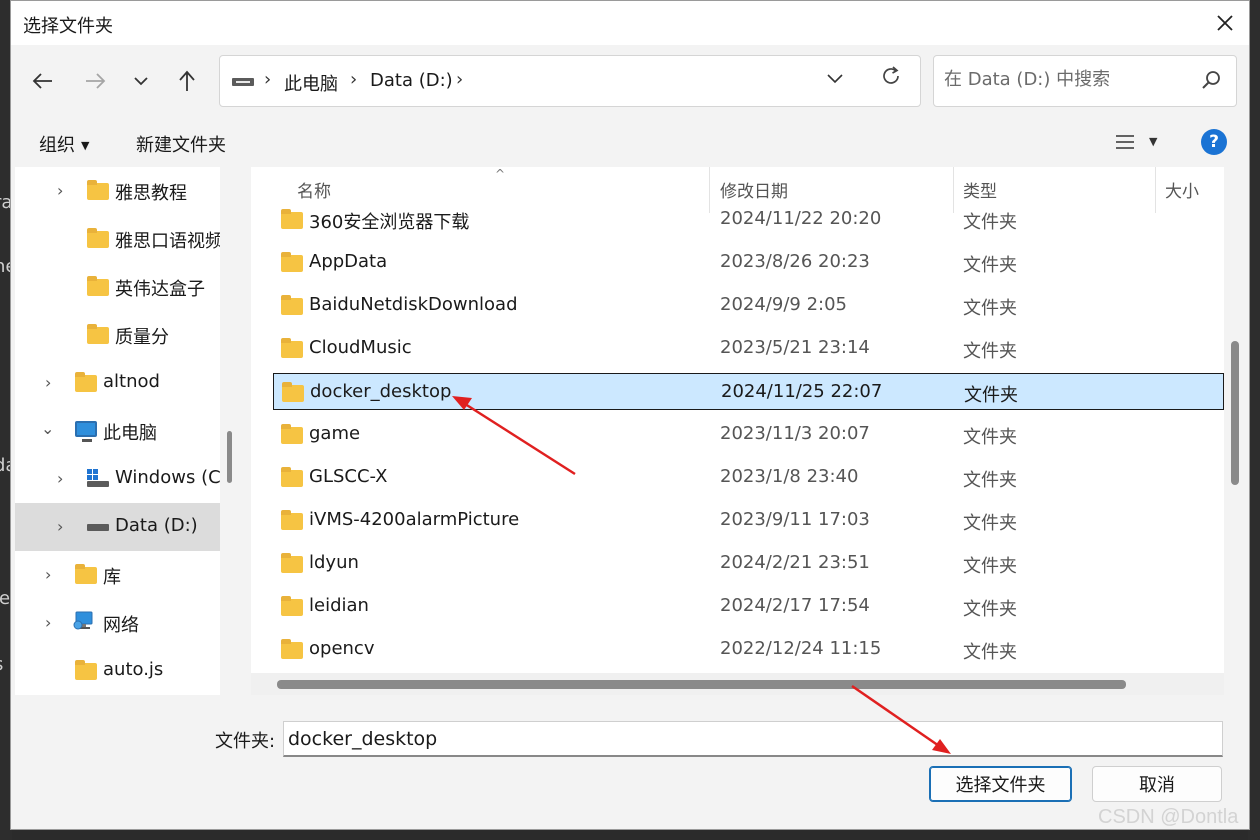  What do you see at coordinates (1211, 80) in the screenshot?
I see `search-icon` at bounding box center [1211, 80].